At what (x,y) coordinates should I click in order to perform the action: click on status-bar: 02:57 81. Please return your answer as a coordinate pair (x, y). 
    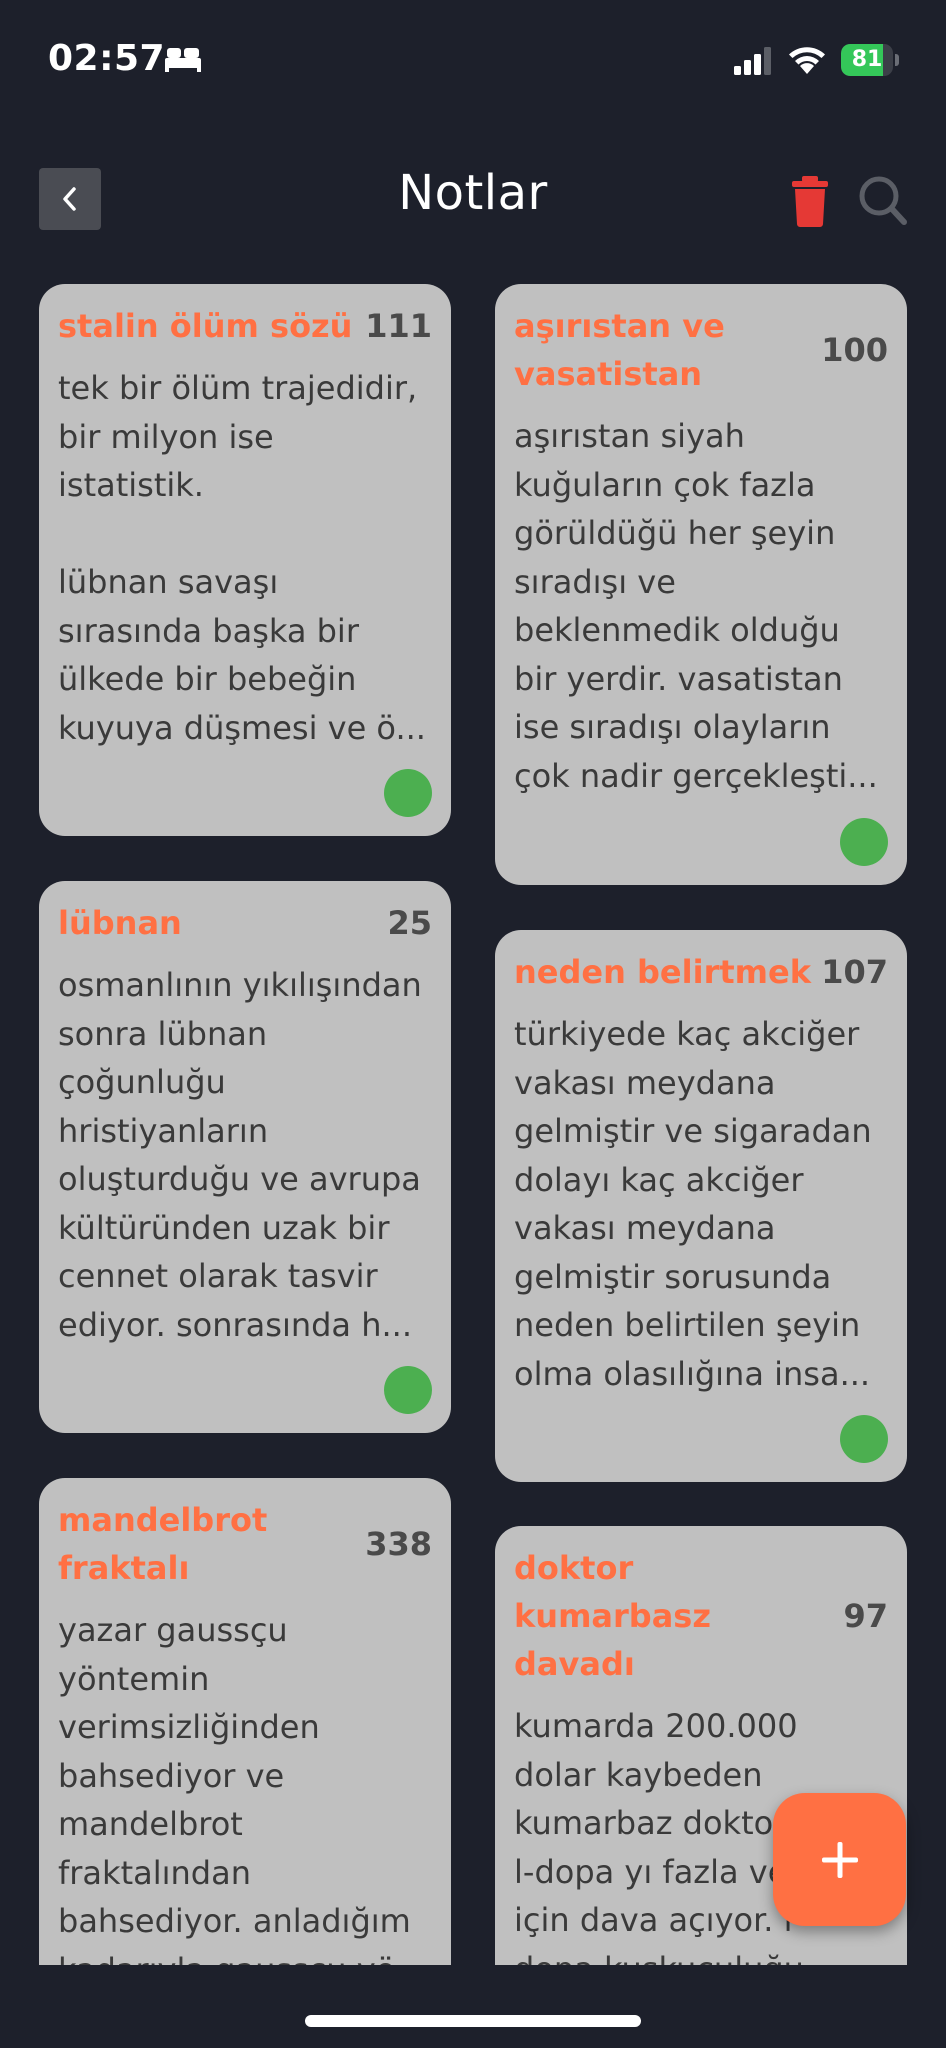
    Looking at the image, I should click on (473, 60).